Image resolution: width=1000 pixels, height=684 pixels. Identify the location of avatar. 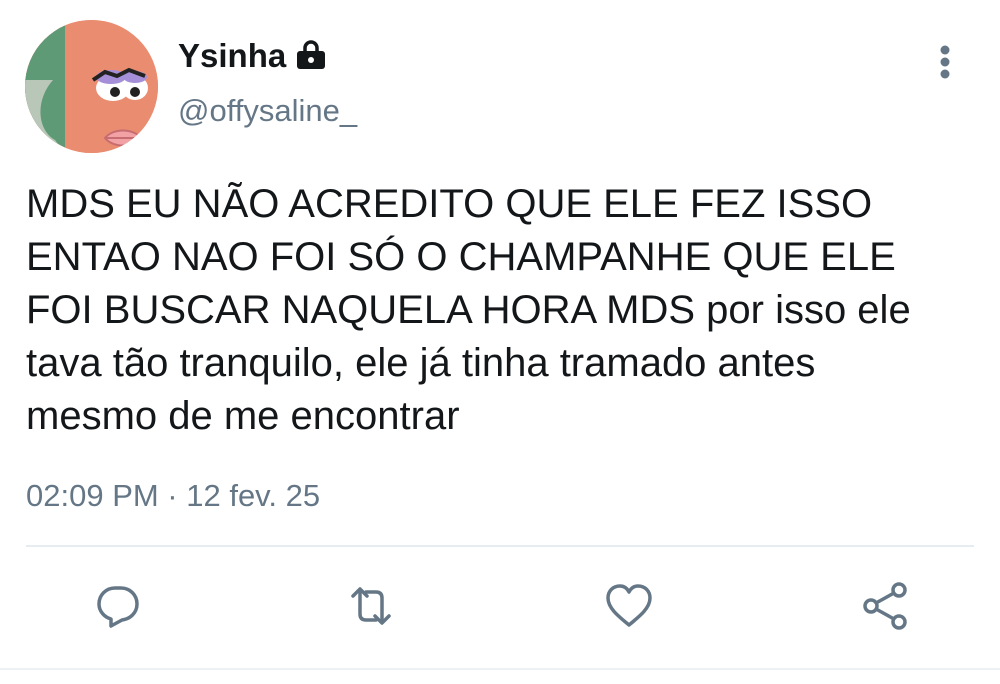
(91, 86).